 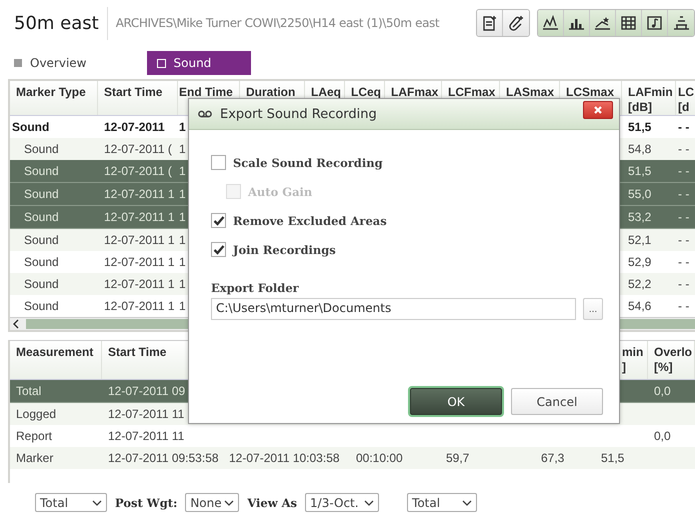 What do you see at coordinates (456, 401) in the screenshot?
I see `ok-button: OK` at bounding box center [456, 401].